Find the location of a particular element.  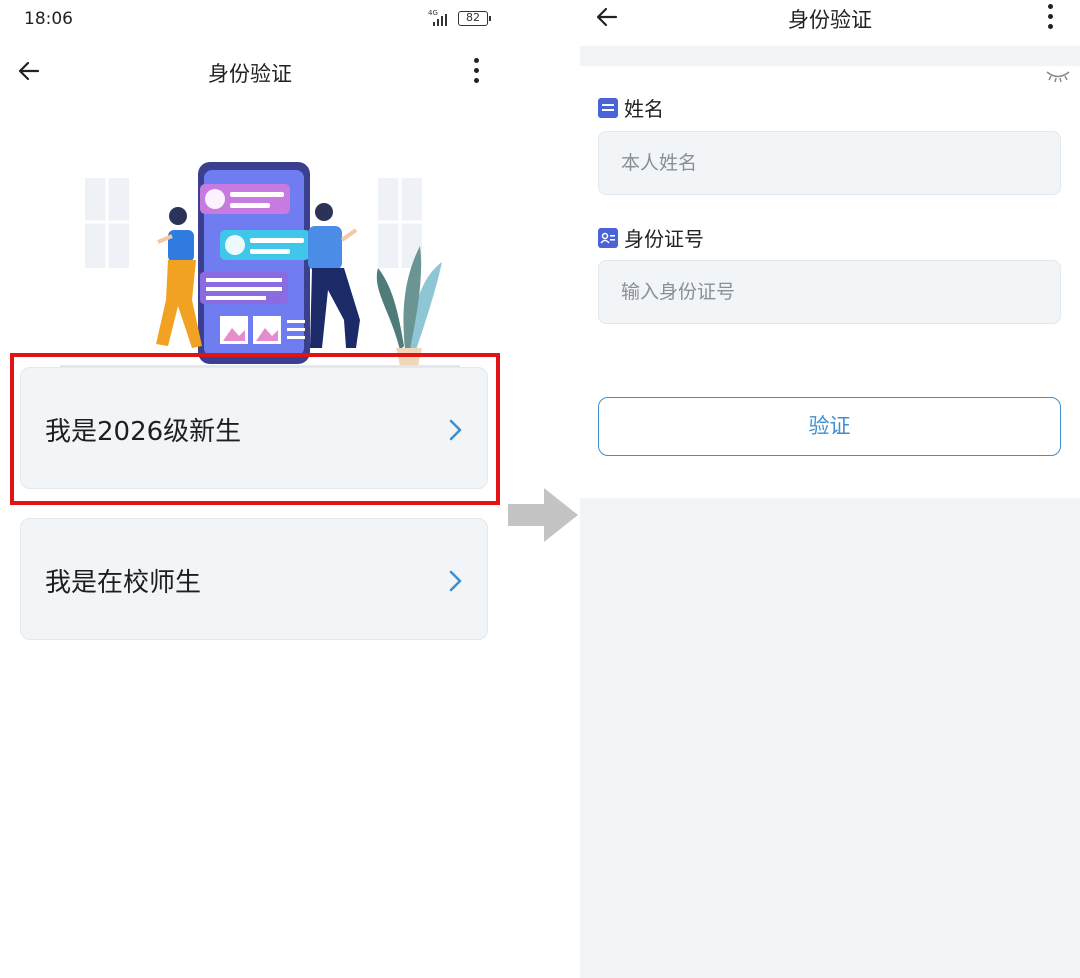

eye-closed-icon is located at coordinates (1058, 76).